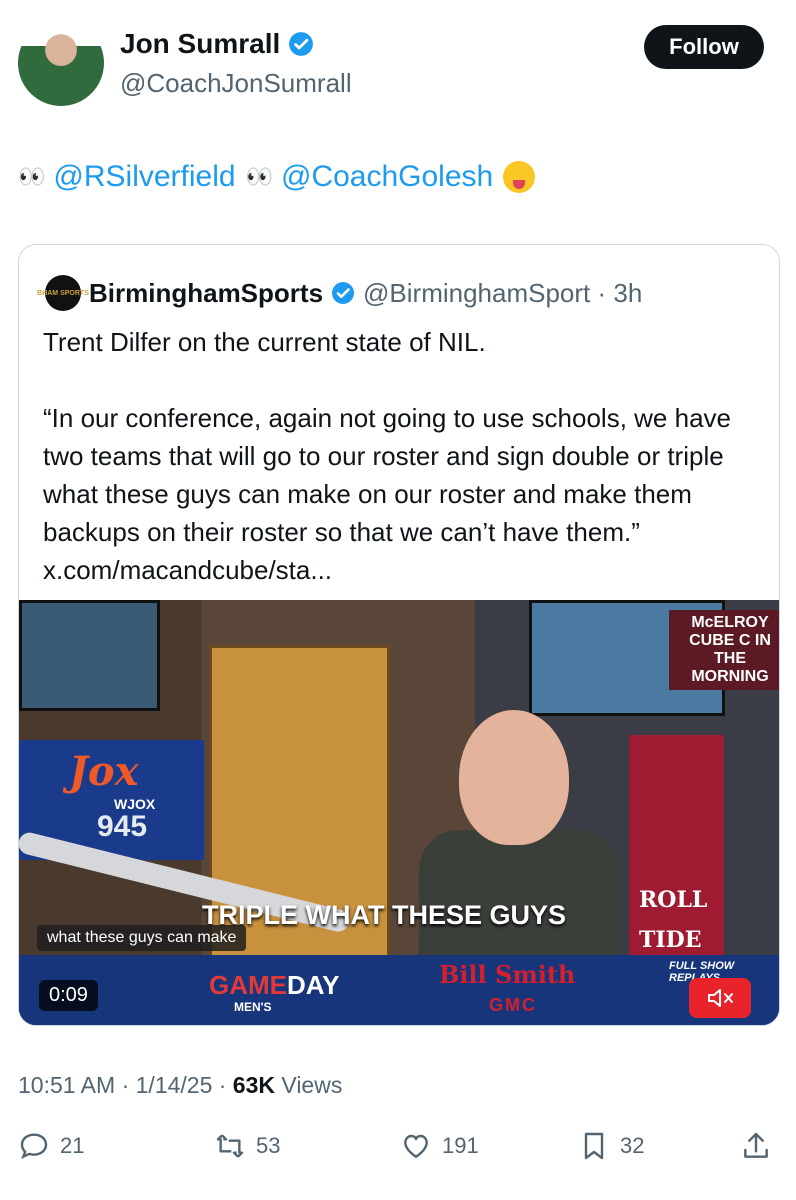  I want to click on speaker-muted-icon, so click(720, 998).